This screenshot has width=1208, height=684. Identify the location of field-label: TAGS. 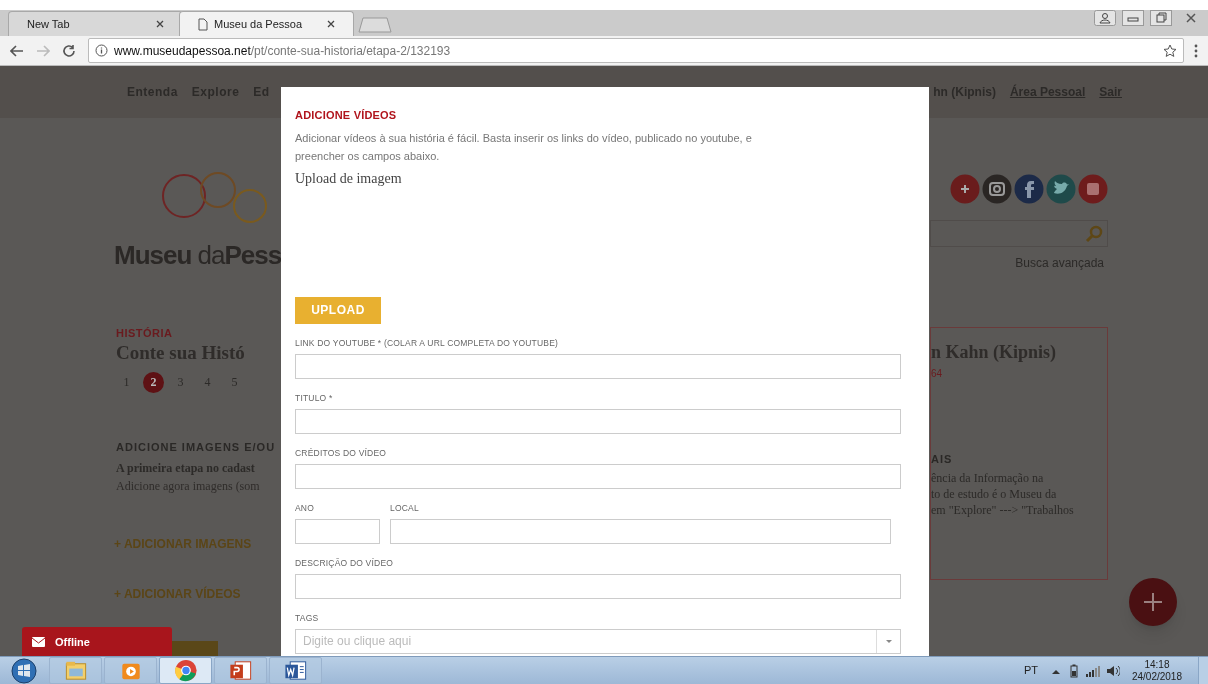
(307, 618).